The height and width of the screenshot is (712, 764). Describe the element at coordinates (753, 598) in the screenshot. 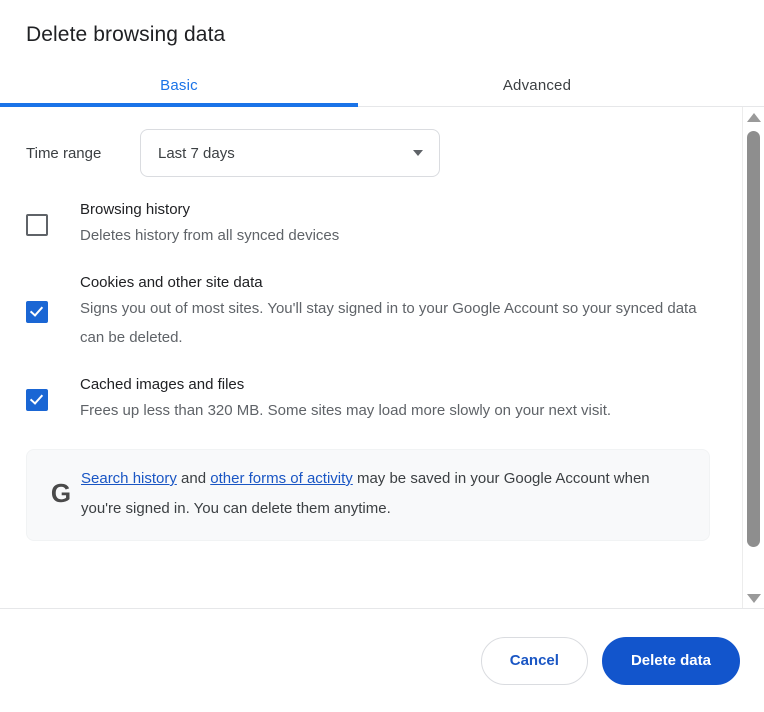

I see `scroll-down-arrow-icon` at that location.